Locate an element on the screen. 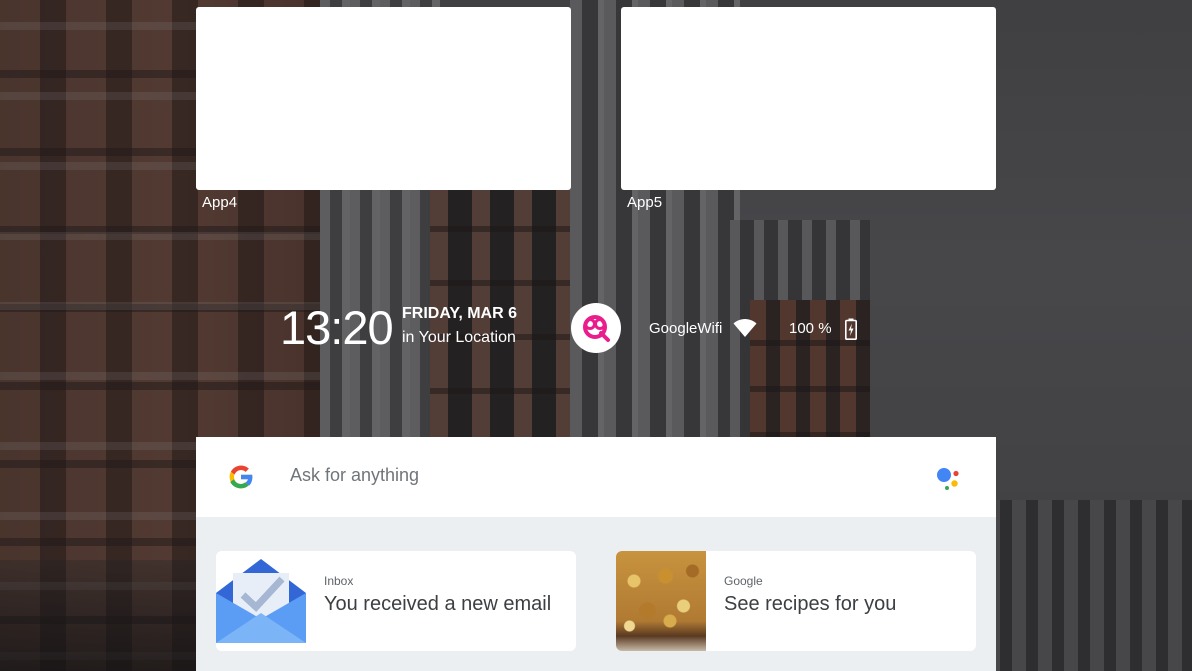  suggestion-source: Inbox is located at coordinates (339, 581).